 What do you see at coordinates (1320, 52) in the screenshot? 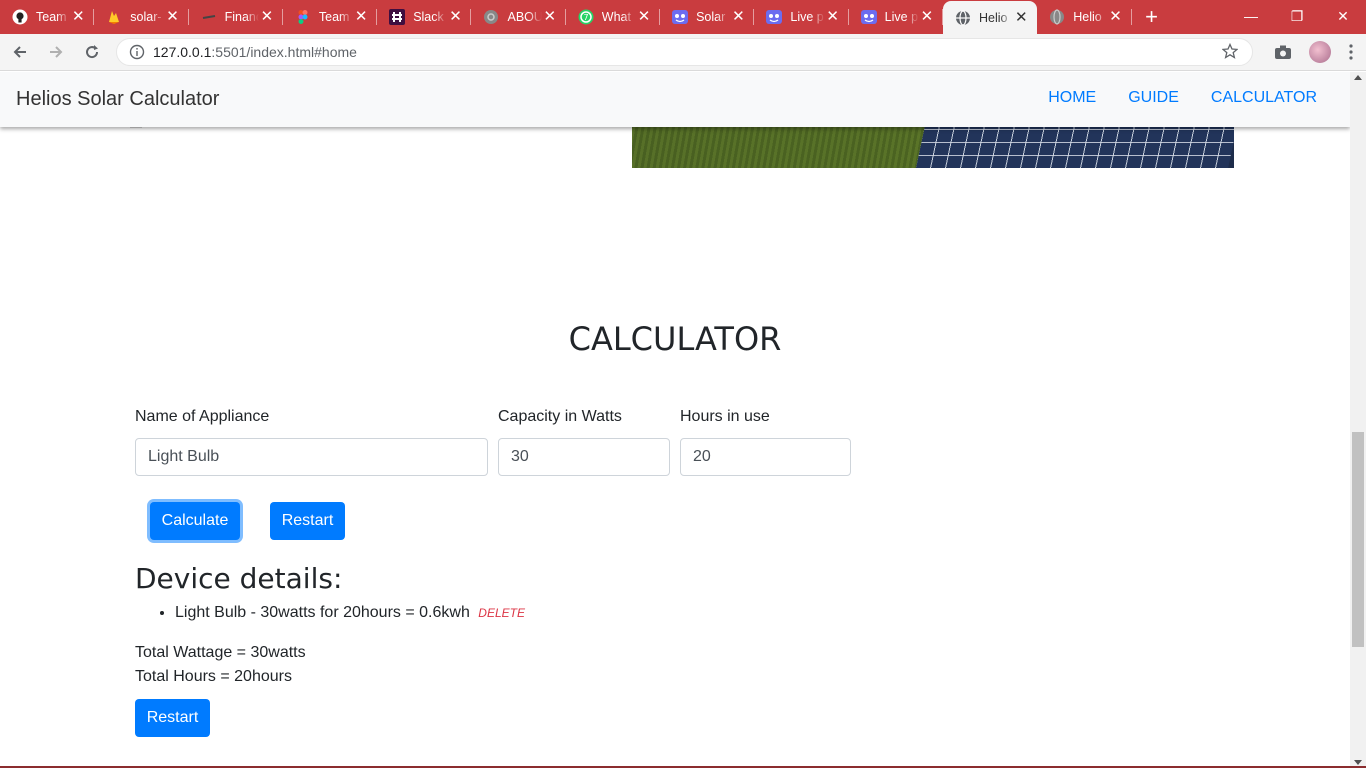
I see `profile-avatar` at bounding box center [1320, 52].